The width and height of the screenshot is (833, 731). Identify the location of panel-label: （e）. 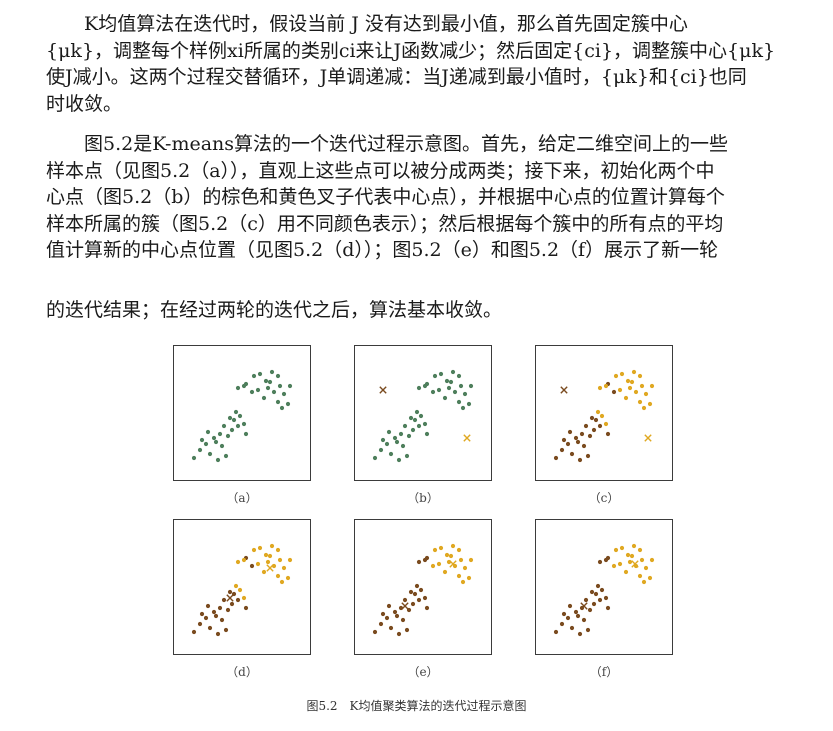
(423, 672).